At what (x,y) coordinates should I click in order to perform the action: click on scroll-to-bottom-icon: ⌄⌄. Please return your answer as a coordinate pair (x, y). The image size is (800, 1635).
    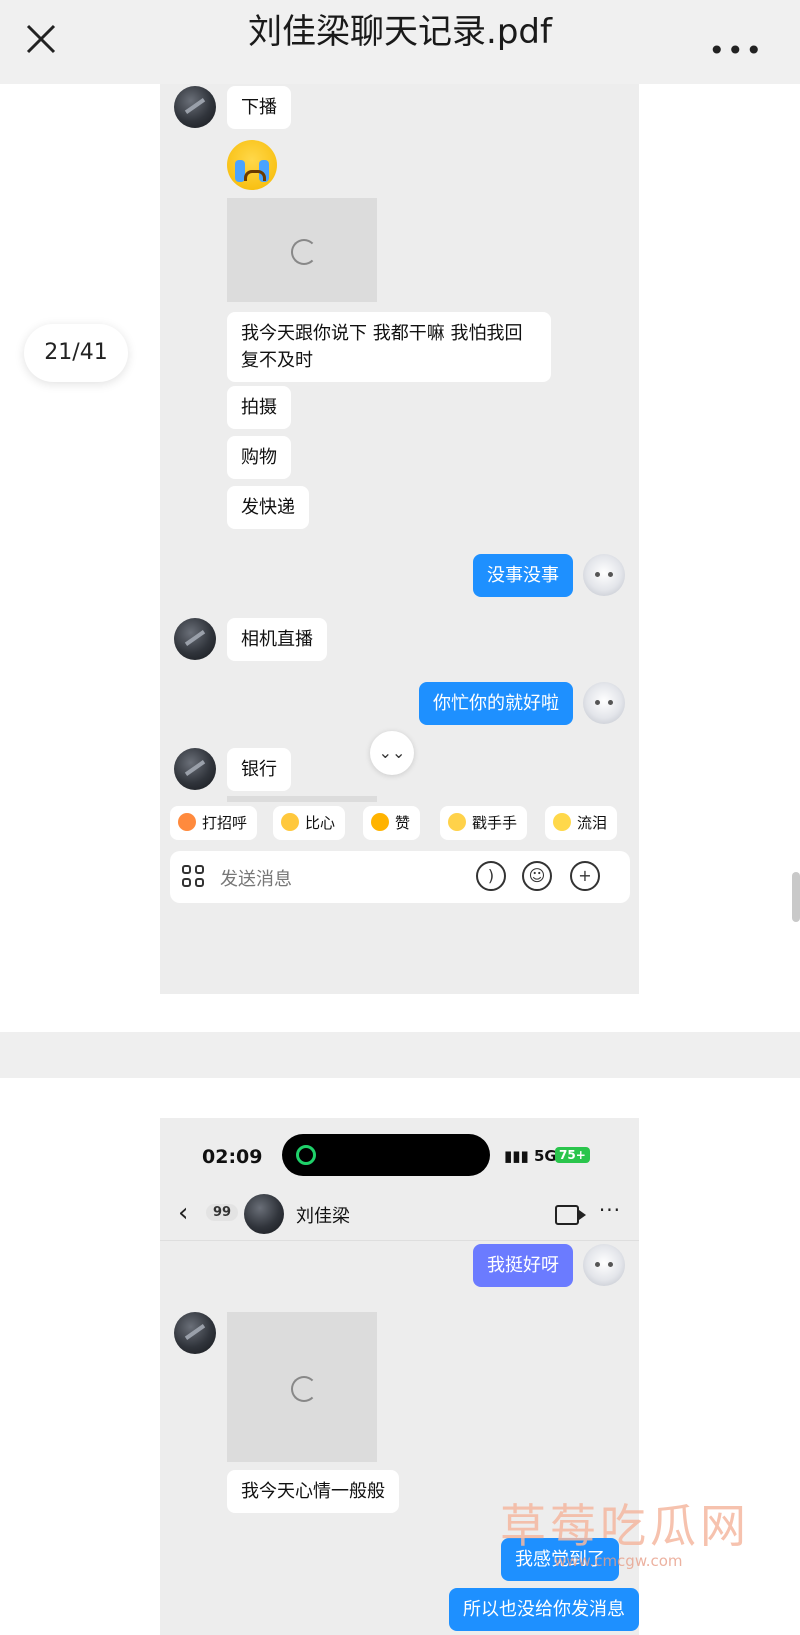
    Looking at the image, I should click on (392, 753).